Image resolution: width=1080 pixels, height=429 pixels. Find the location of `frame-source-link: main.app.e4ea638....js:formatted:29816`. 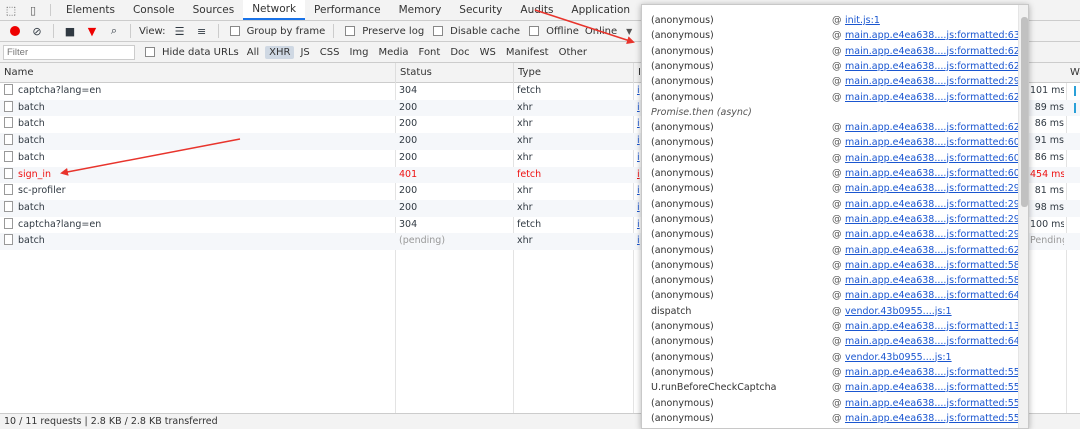

frame-source-link: main.app.e4ea638....js:formatted:29816 is located at coordinates (936, 234).